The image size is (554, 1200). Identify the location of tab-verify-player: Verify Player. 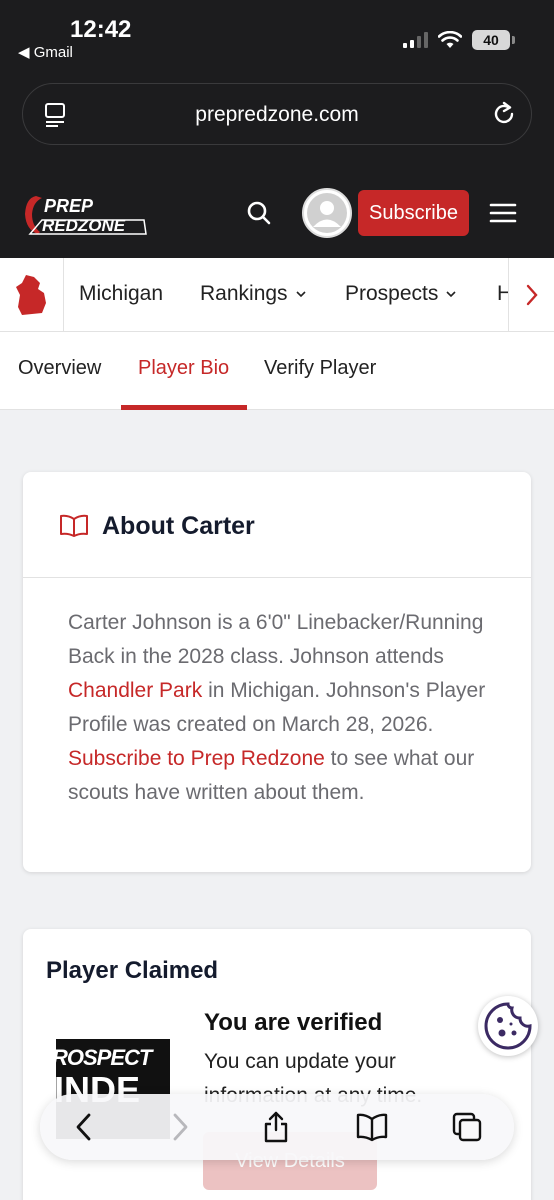
(320, 368).